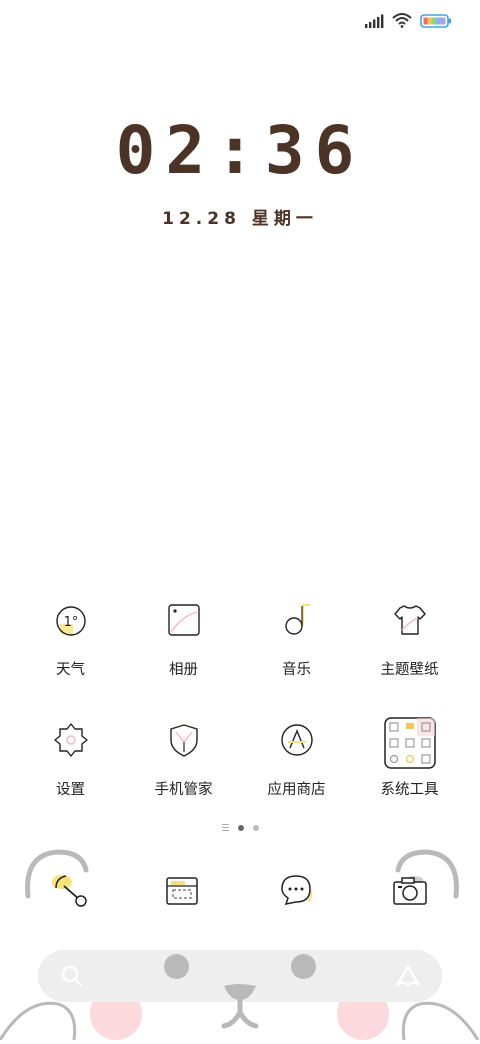 This screenshot has width=480, height=1044. What do you see at coordinates (374, 22) in the screenshot?
I see `signal-icon` at bounding box center [374, 22].